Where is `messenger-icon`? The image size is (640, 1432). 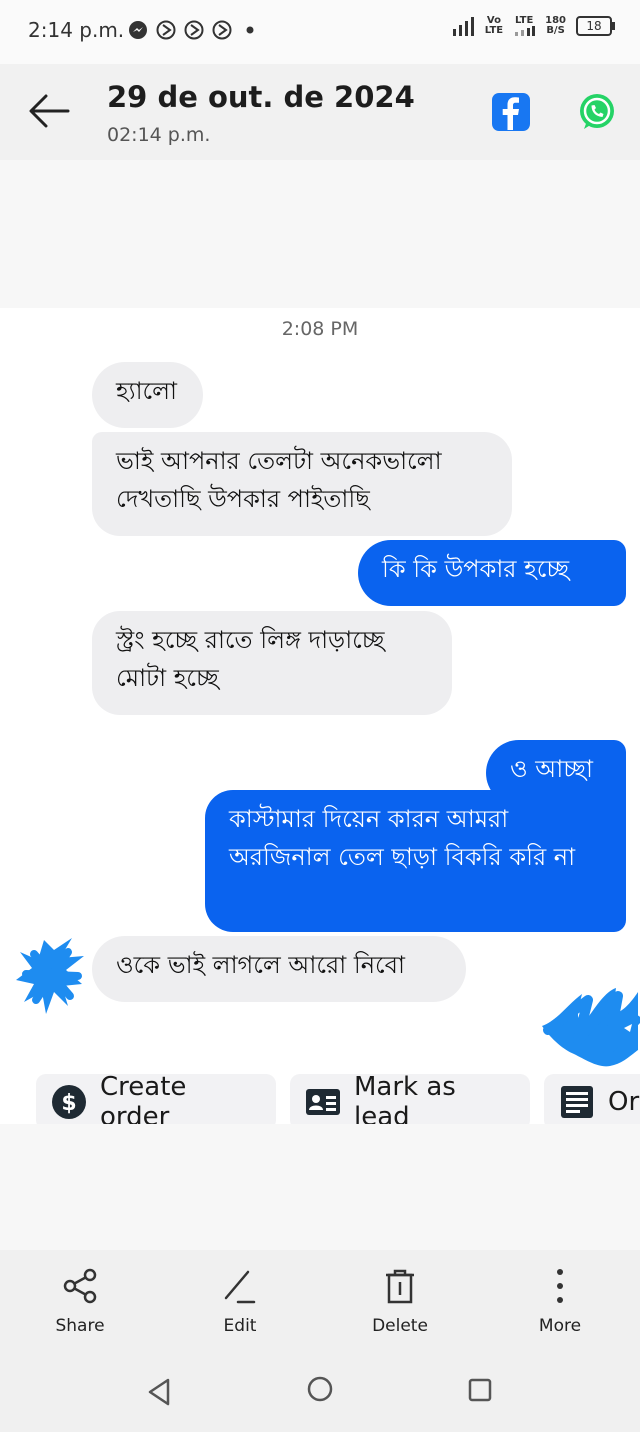 messenger-icon is located at coordinates (138, 30).